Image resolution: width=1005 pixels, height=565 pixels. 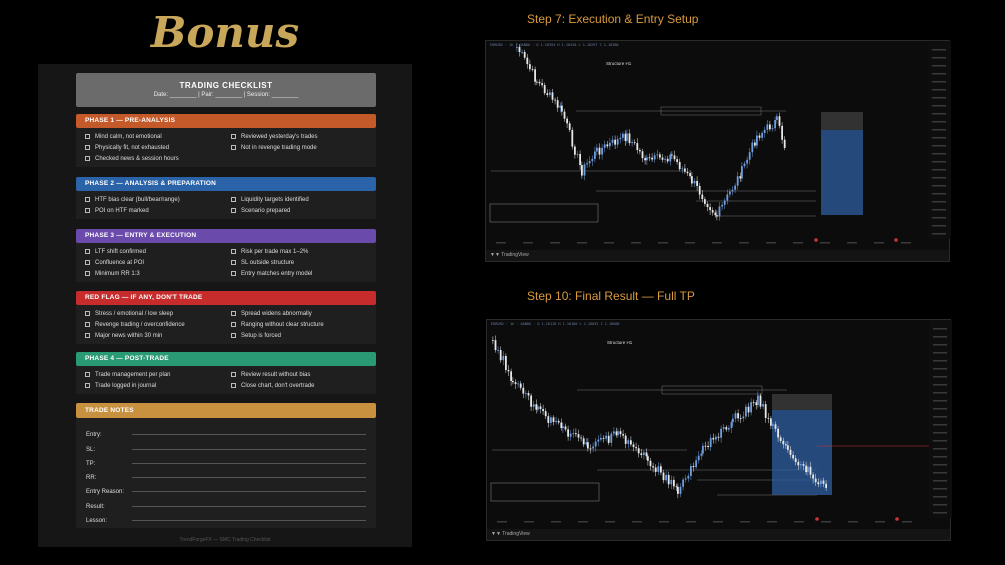 I want to click on checklist-item: Entry matches entry model, so click(x=304, y=274).